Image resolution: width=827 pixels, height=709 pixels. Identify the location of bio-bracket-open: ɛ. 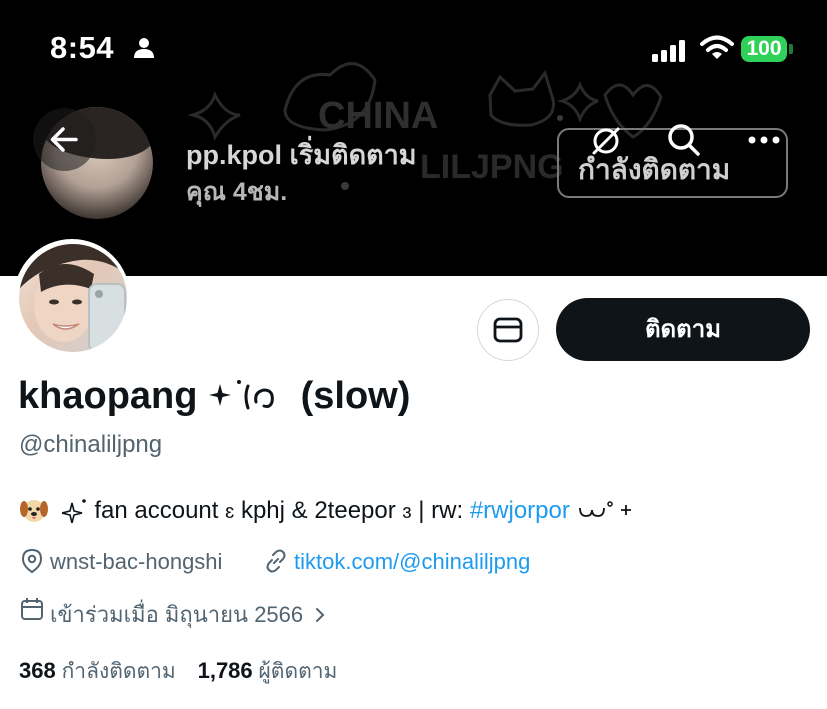
(230, 512).